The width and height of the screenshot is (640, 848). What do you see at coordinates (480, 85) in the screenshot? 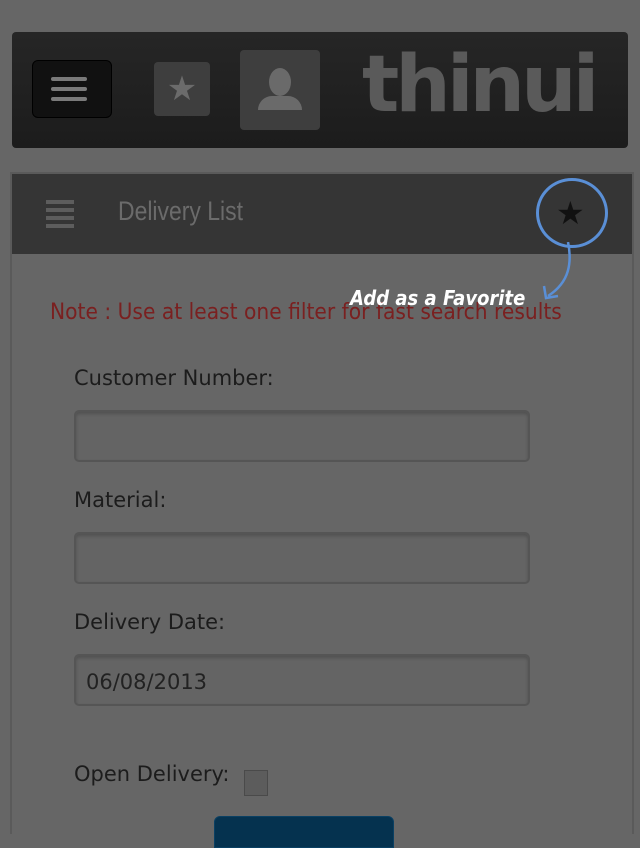
I see `logo: thinui` at bounding box center [480, 85].